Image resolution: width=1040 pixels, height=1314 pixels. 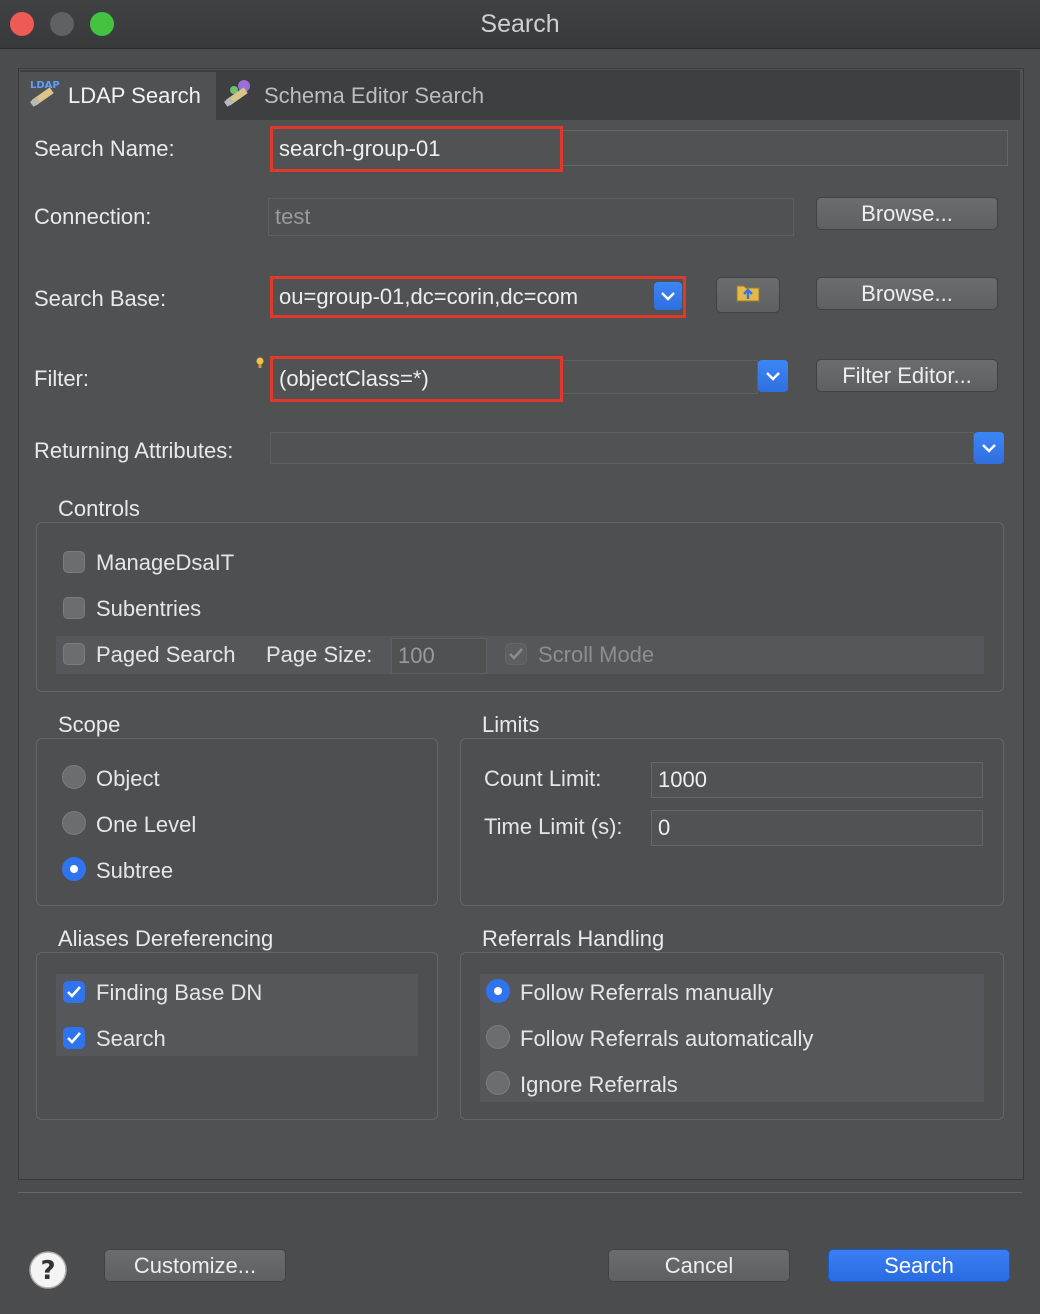 I want to click on scope-subtree-radio, so click(x=74, y=869).